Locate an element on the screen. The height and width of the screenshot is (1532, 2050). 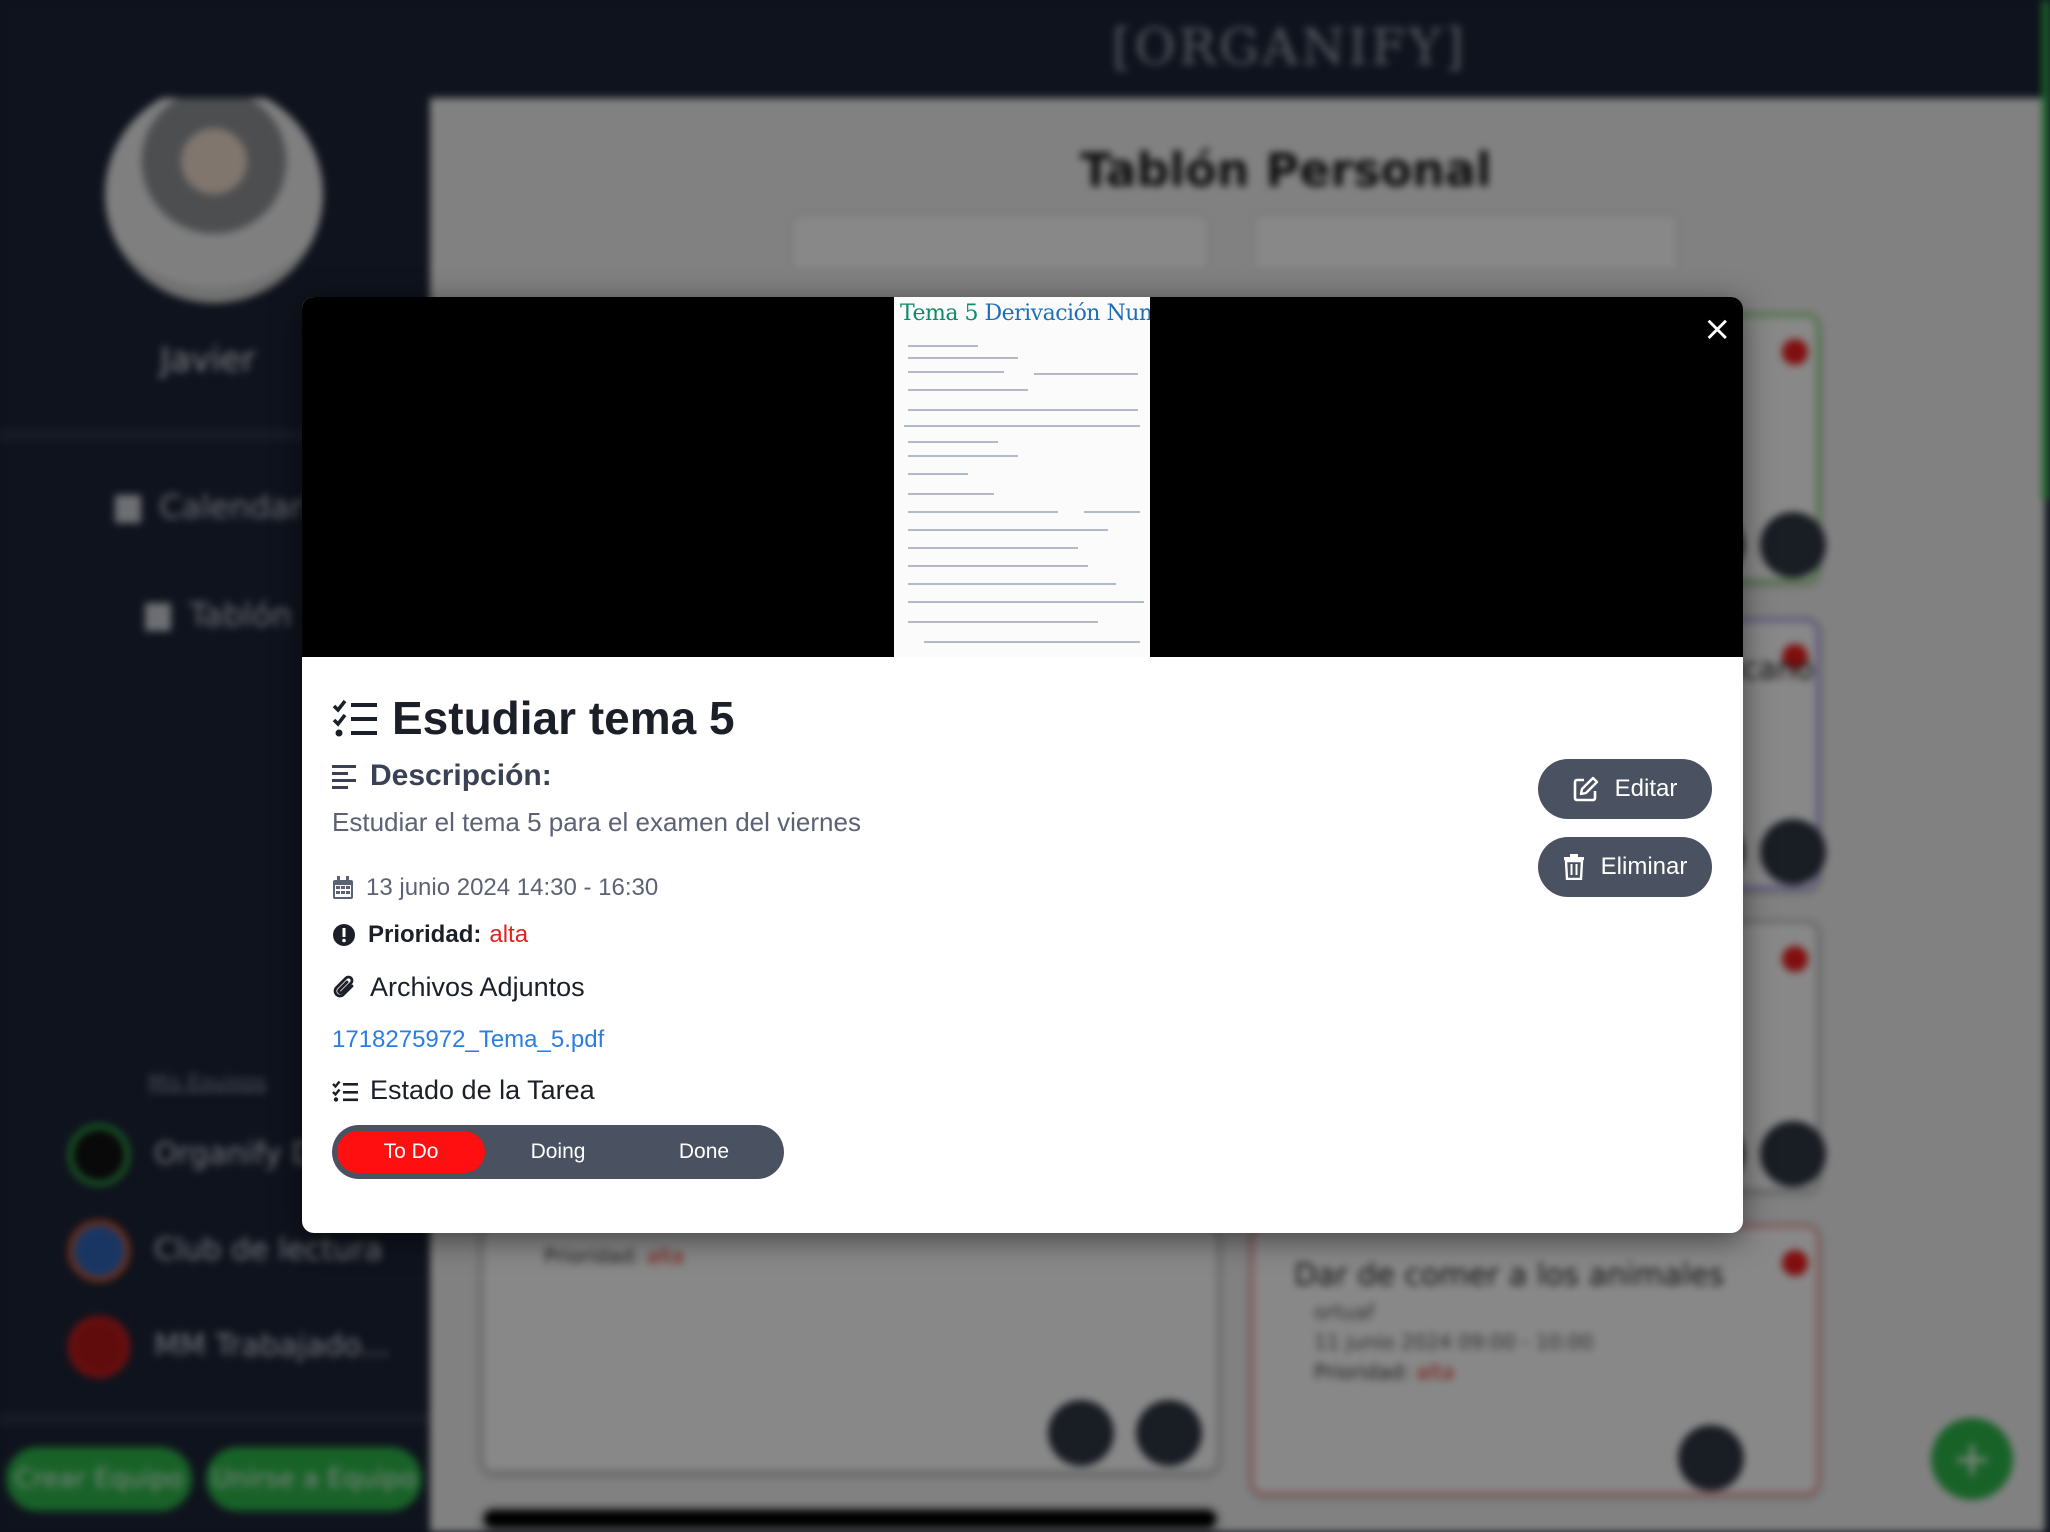
document-title: Tema 5 Derivación Numérica is located at coordinates (1025, 313).